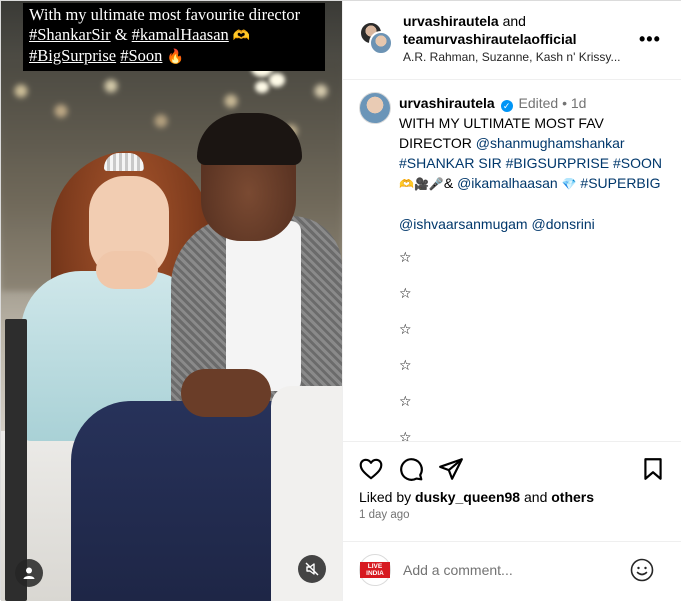 This screenshot has height=601, width=681. What do you see at coordinates (620, 183) in the screenshot?
I see `hashtag-link: #SUPERBIG` at bounding box center [620, 183].